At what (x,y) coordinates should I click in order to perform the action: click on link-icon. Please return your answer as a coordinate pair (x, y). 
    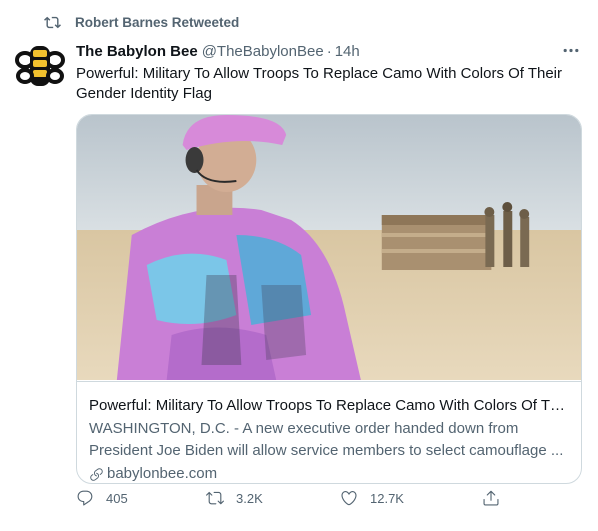
    Looking at the image, I should click on (96, 474).